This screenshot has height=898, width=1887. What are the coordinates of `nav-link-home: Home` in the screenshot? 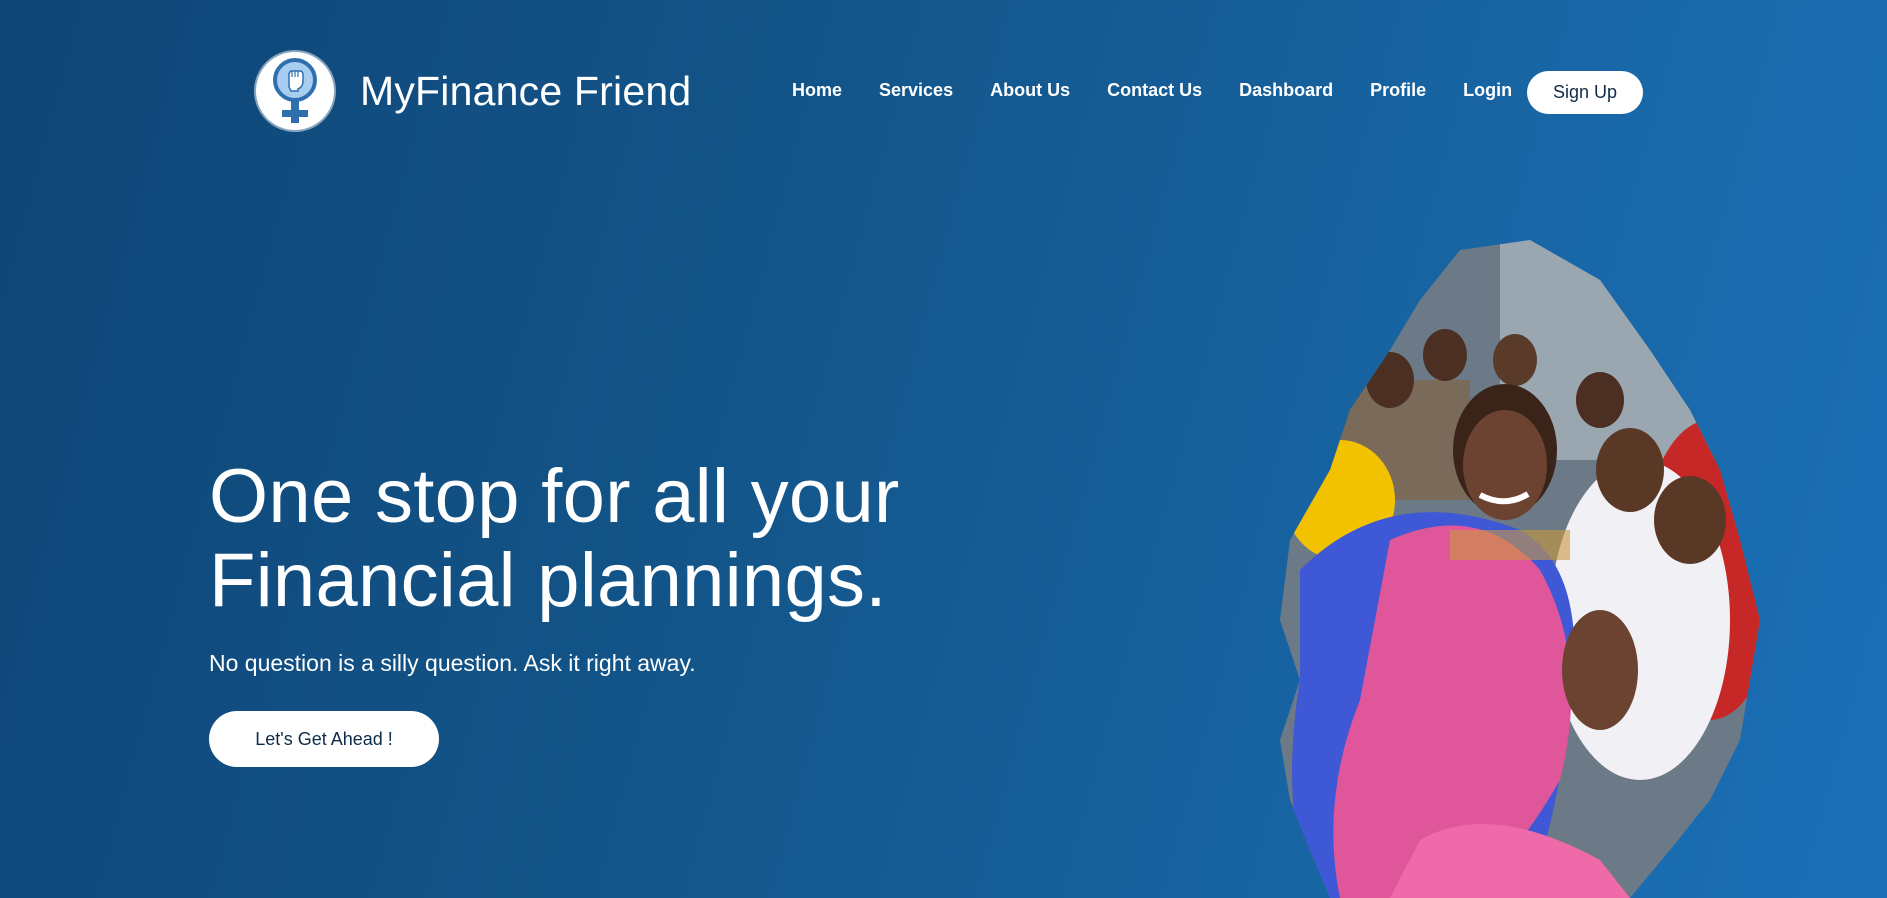 It's located at (817, 90).